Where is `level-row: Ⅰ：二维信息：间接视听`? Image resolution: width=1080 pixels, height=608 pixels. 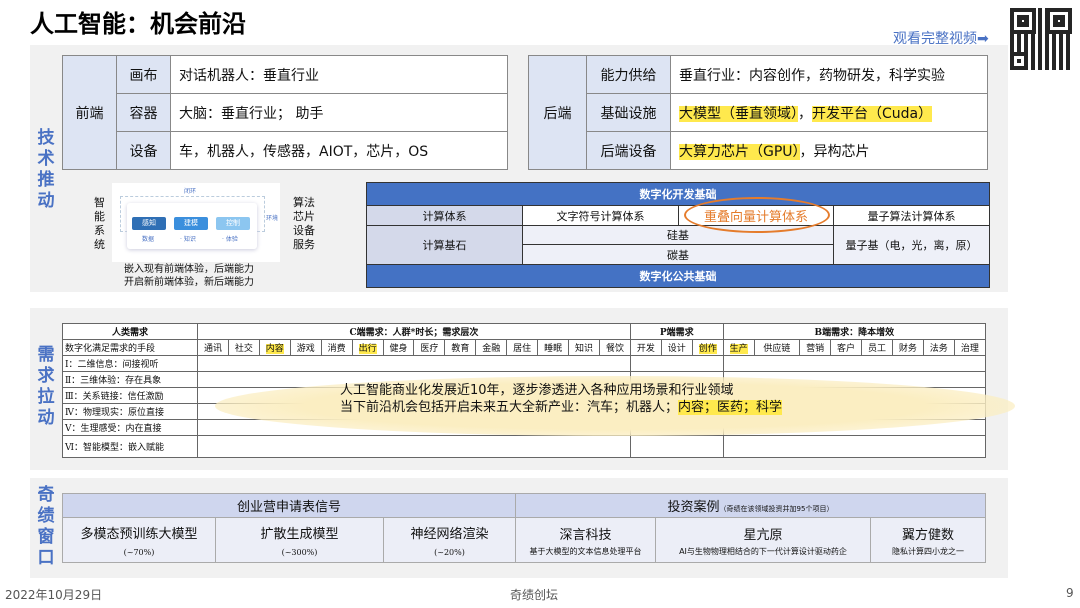 level-row: Ⅰ：二维信息：间接视听 is located at coordinates (524, 363).